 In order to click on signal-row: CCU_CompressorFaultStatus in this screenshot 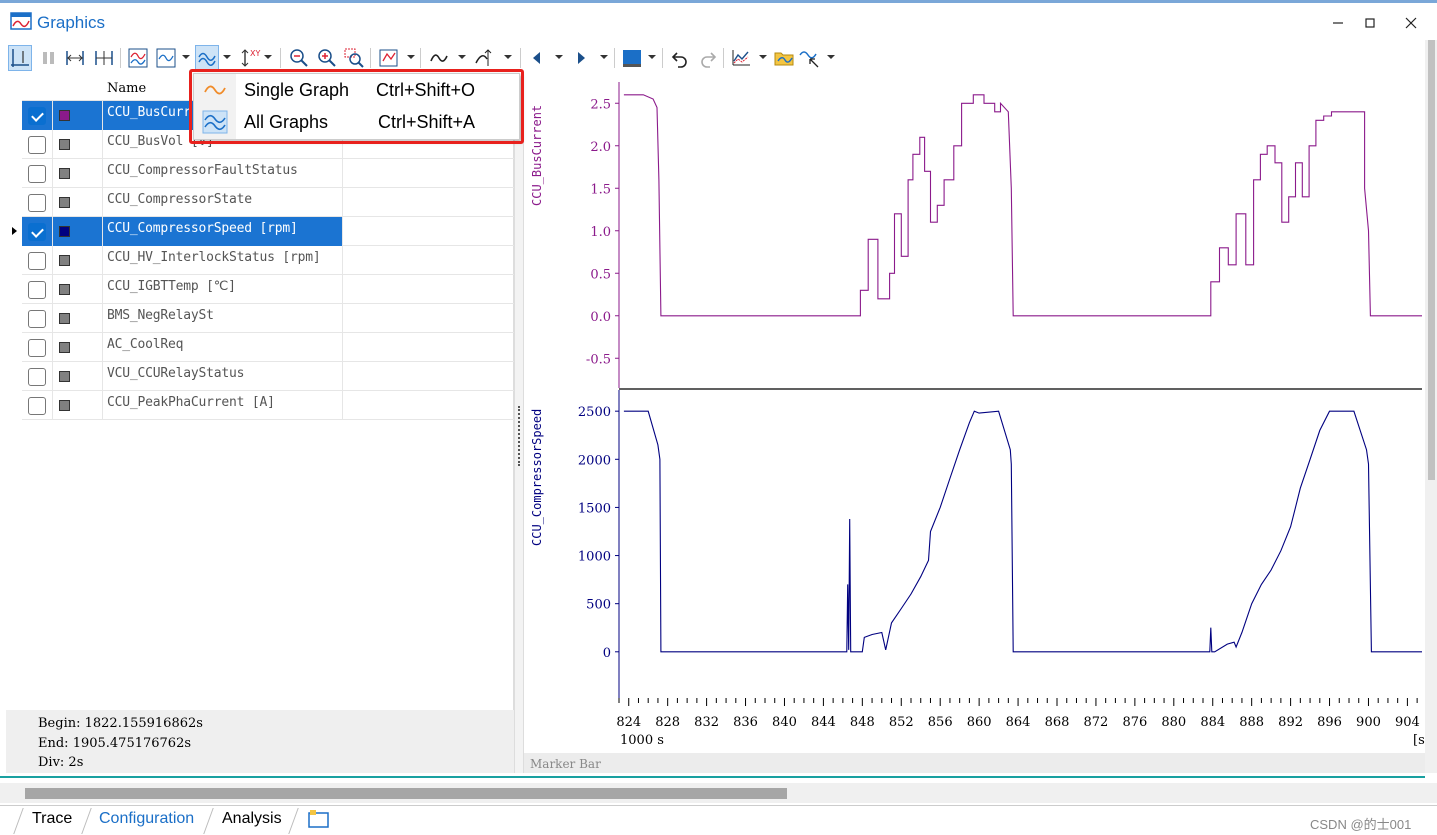, I will do `click(268, 173)`.